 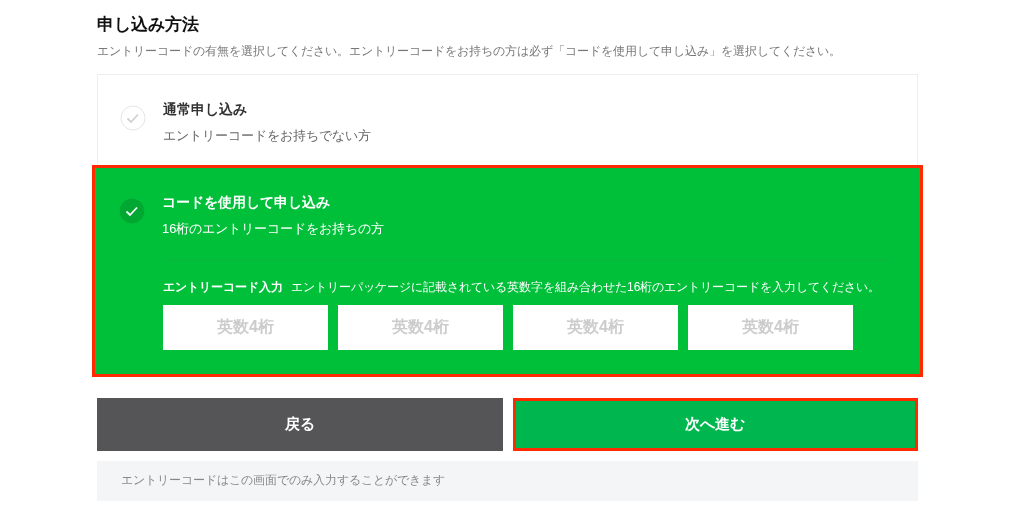 I want to click on back-button: 戻る, so click(x=300, y=424).